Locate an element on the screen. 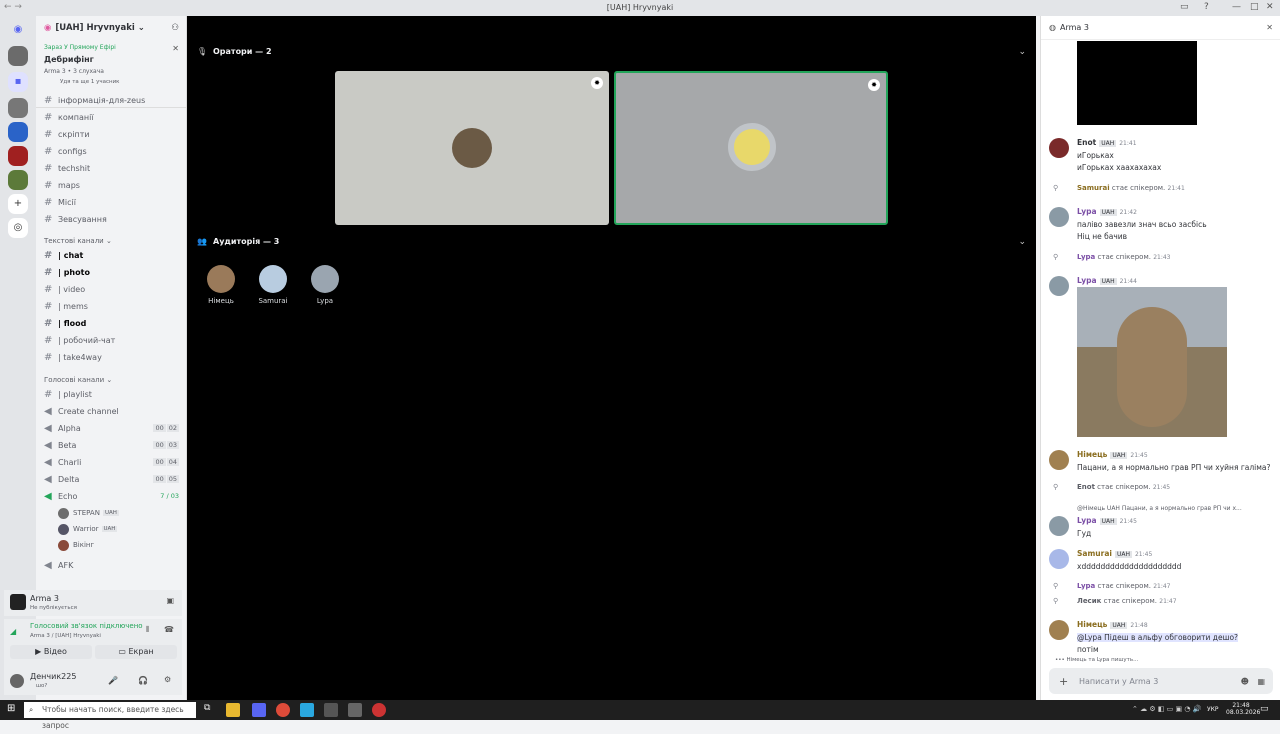 The height and width of the screenshot is (734, 1280). stage-meta: Arma 3 • 3 слухача is located at coordinates (74, 71).